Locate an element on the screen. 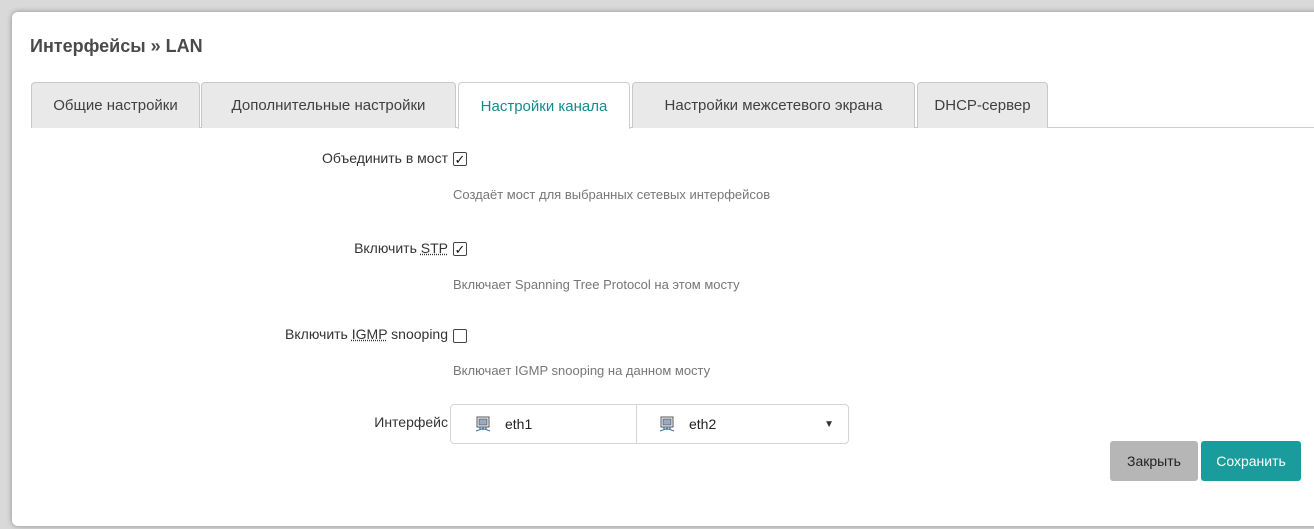 This screenshot has width=1314, height=529. igmp-label: Включить IGMP snooping is located at coordinates (366, 334).